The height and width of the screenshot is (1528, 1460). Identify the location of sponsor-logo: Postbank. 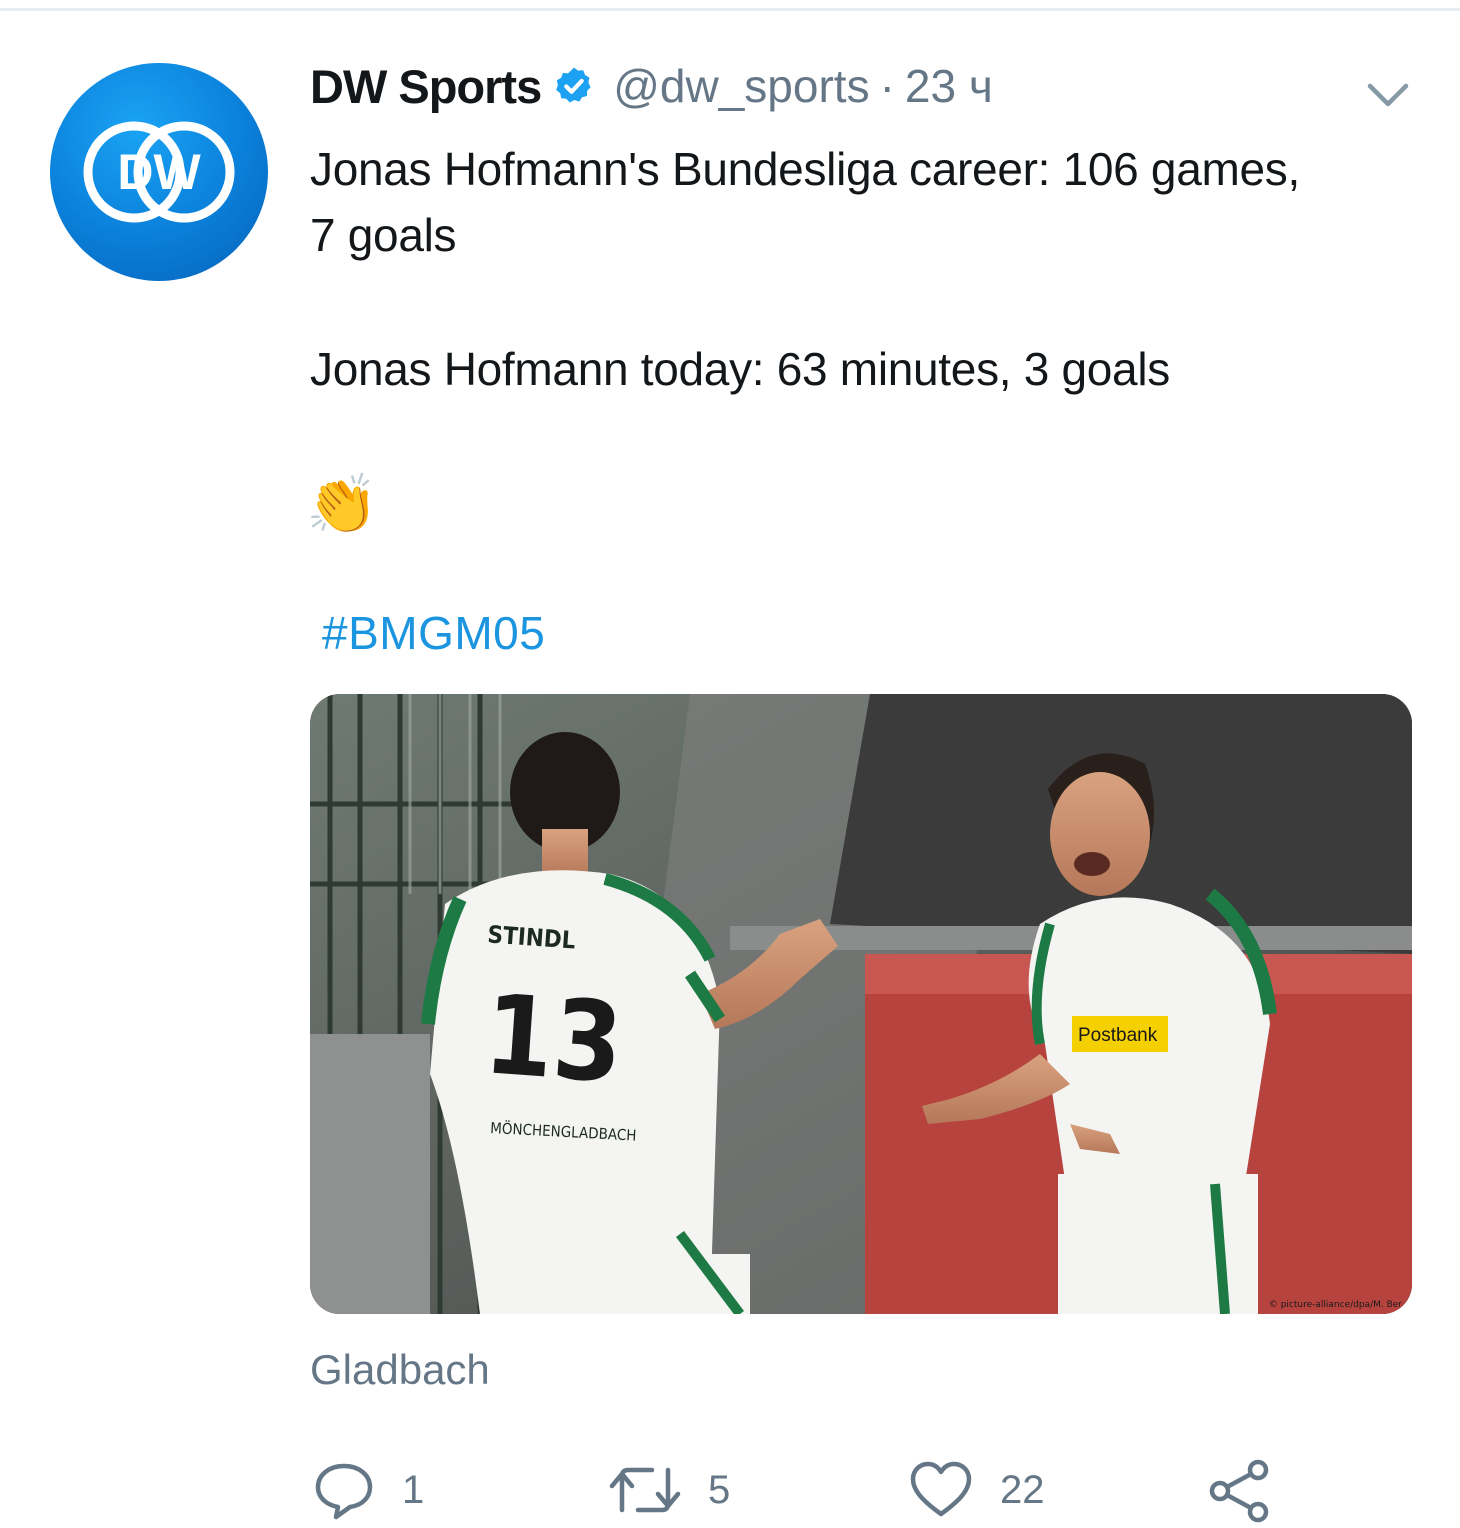
(1118, 1035).